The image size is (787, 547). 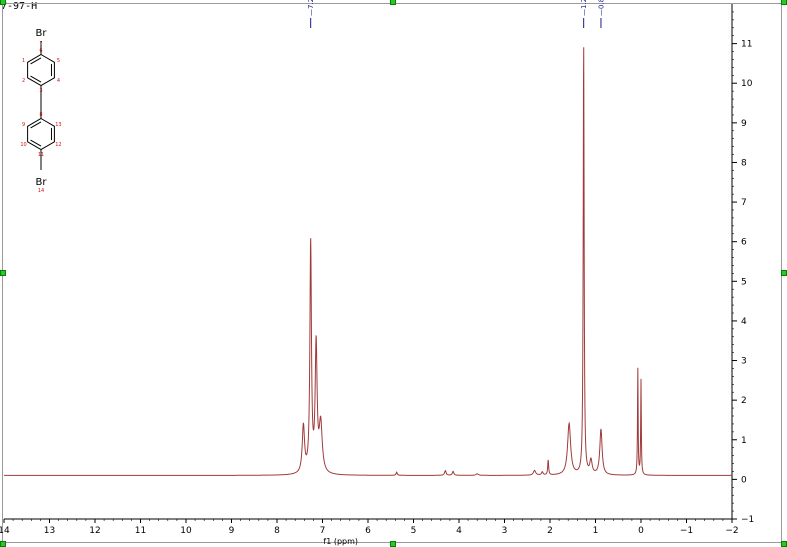 What do you see at coordinates (340, 541) in the screenshot?
I see `x-axis-title: f1 (ppm)` at bounding box center [340, 541].